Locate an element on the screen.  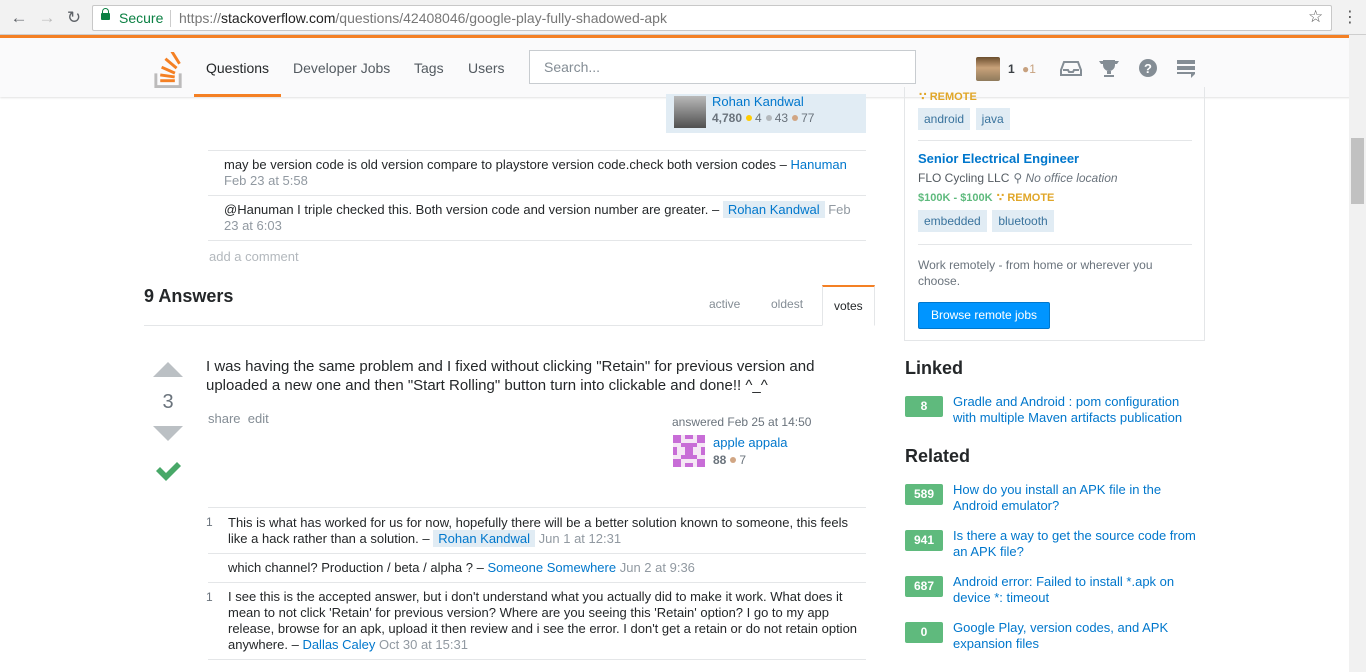
comment-user-link: Dallas Caley is located at coordinates (338, 644).